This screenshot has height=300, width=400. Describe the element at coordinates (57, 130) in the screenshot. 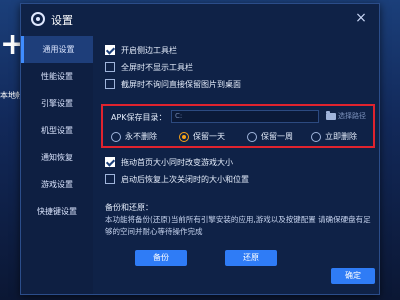

I see `sidebar-item-device-model: 机型设置` at that location.